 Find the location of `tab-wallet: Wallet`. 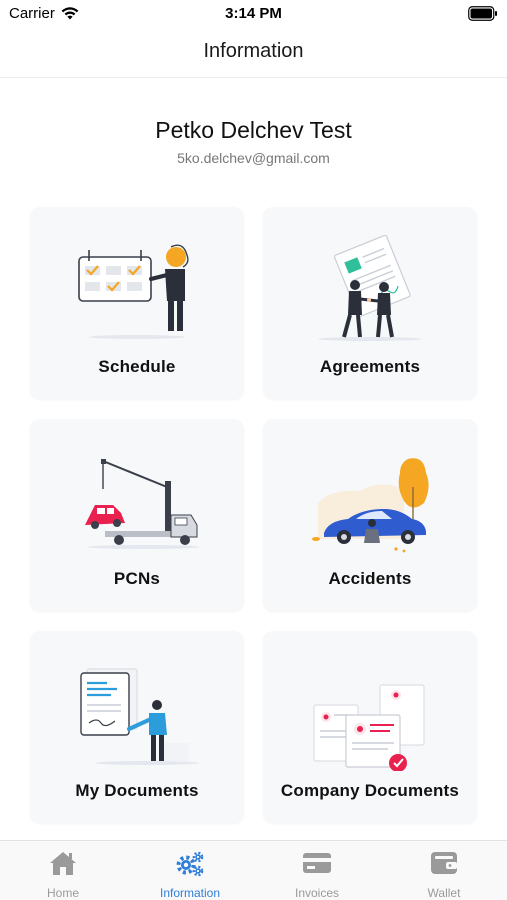

tab-wallet: Wallet is located at coordinates (444, 870).